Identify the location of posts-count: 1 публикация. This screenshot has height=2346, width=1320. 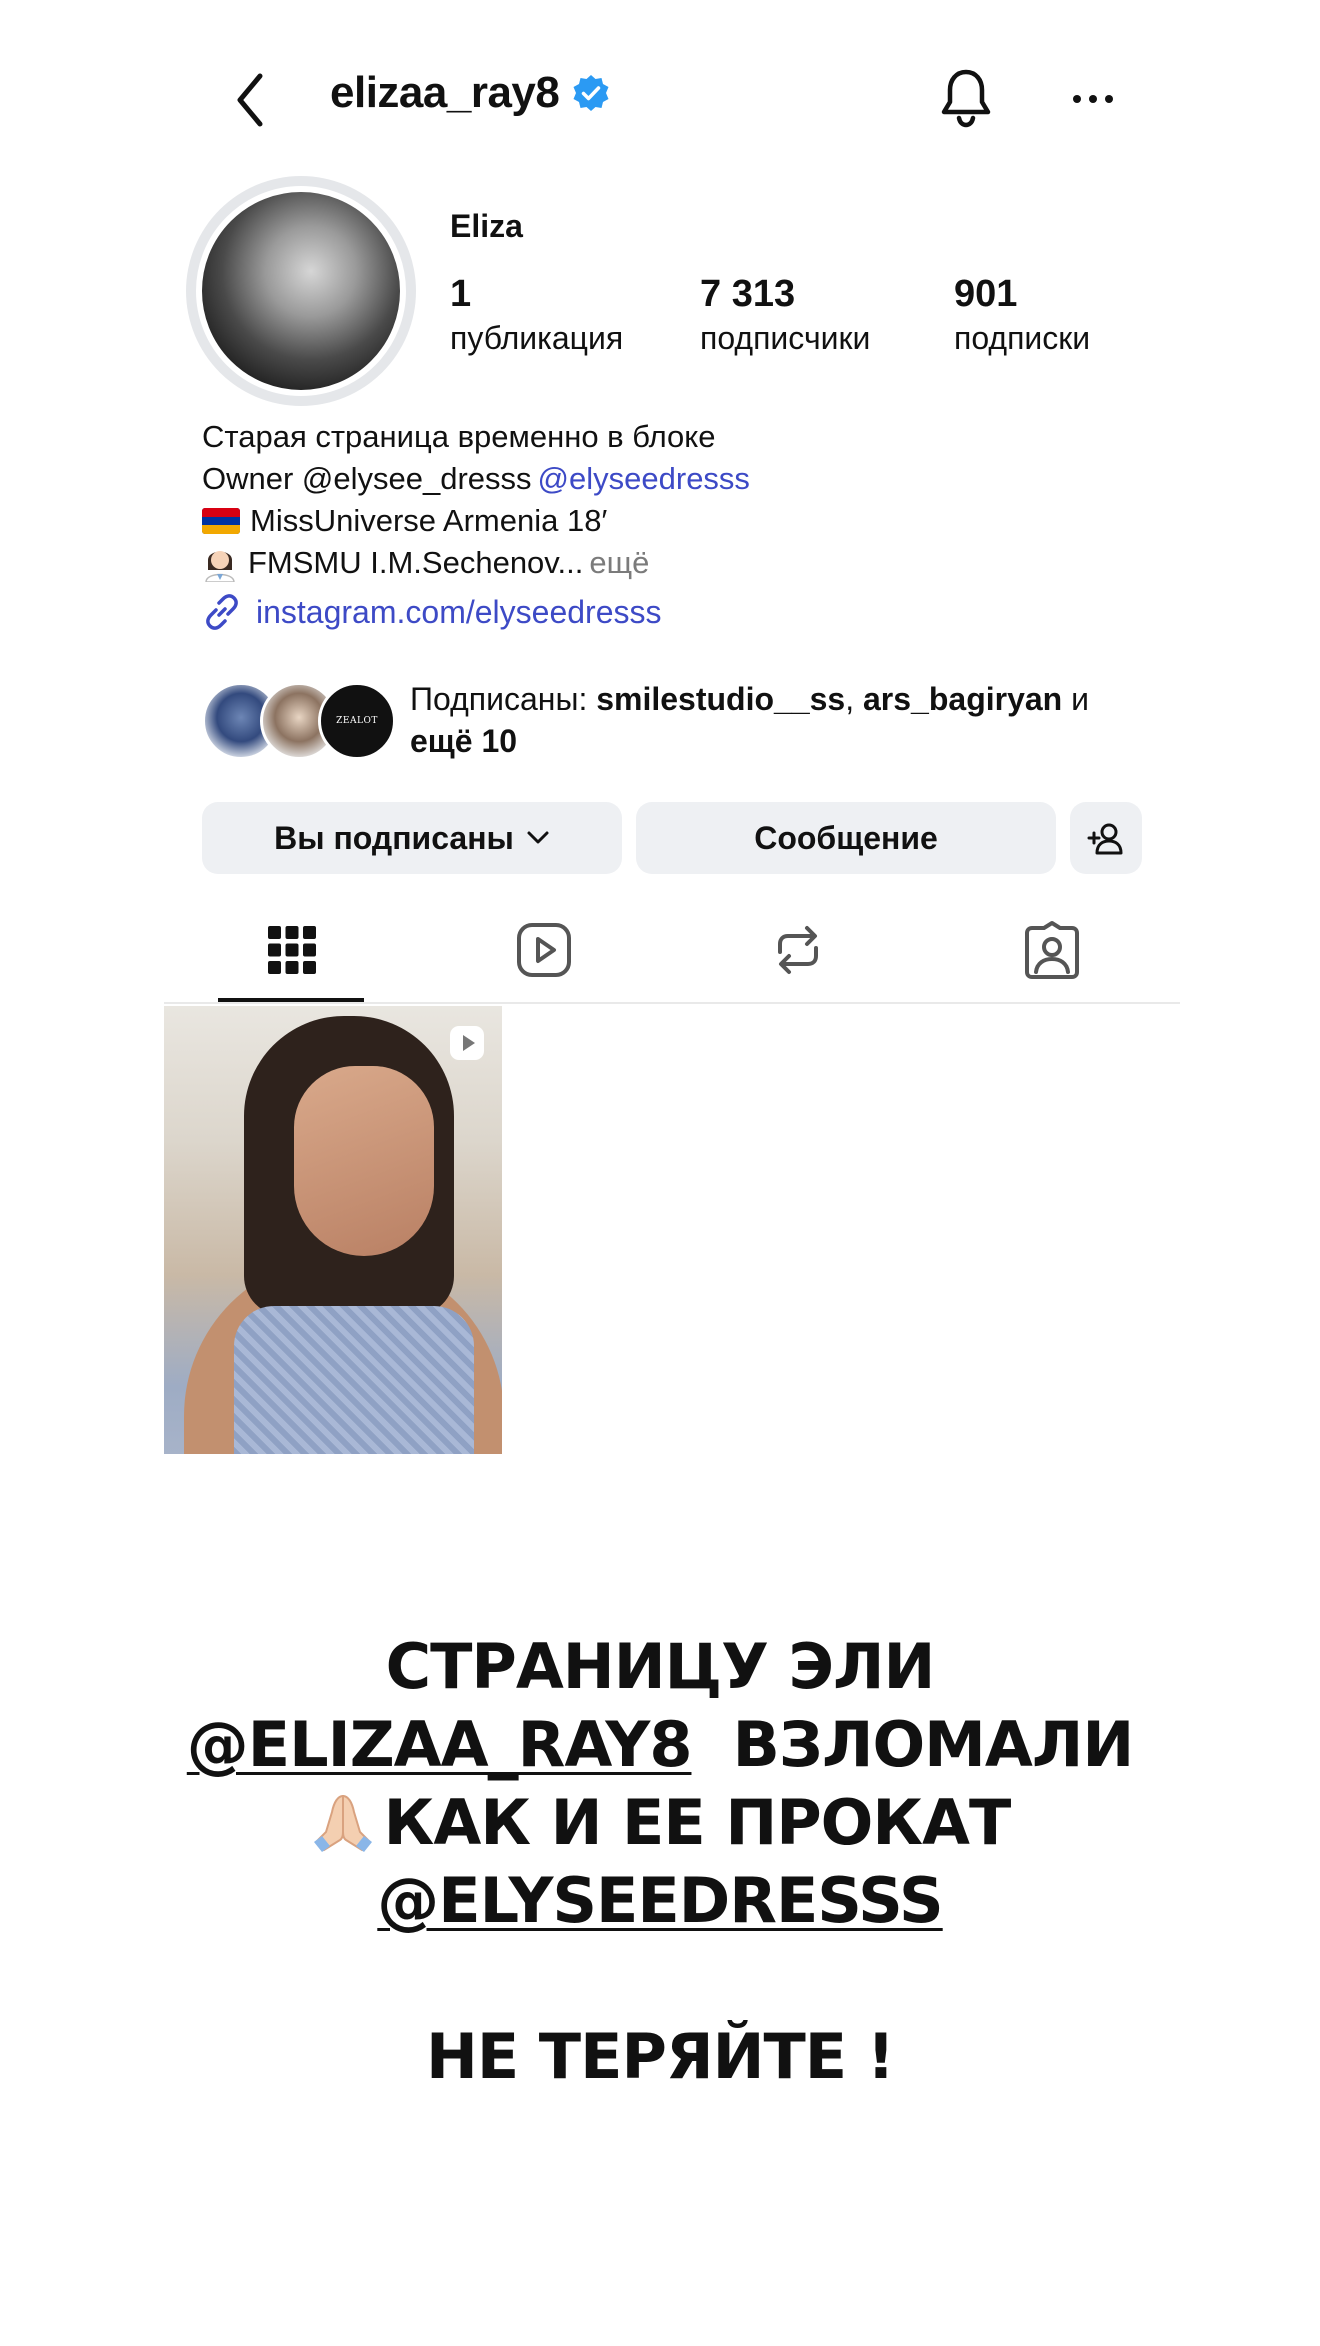
(536, 314).